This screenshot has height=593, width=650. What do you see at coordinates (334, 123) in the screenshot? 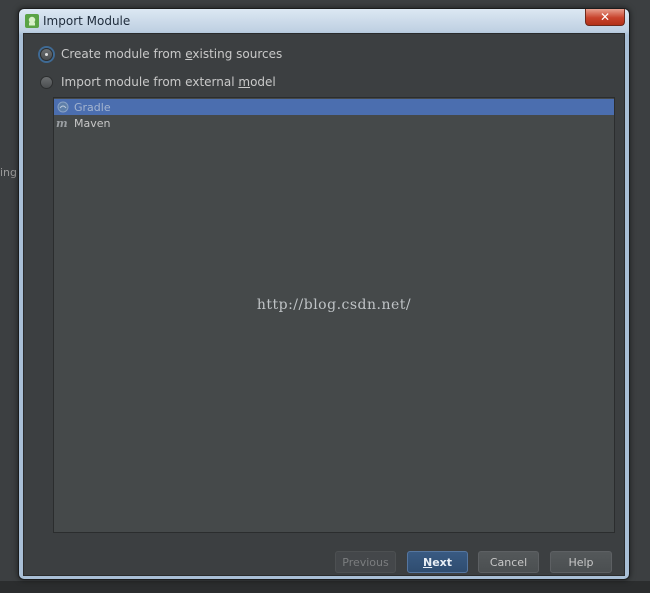
I see `list-item-maven: m Maven` at bounding box center [334, 123].